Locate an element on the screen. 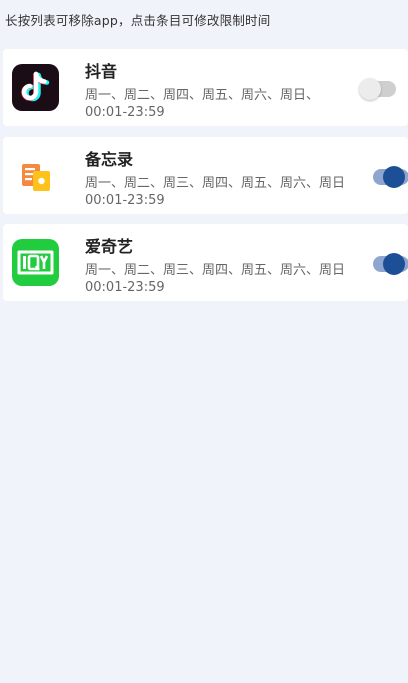 This screenshot has width=408, height=683. enable-toggle-memo is located at coordinates (390, 177).